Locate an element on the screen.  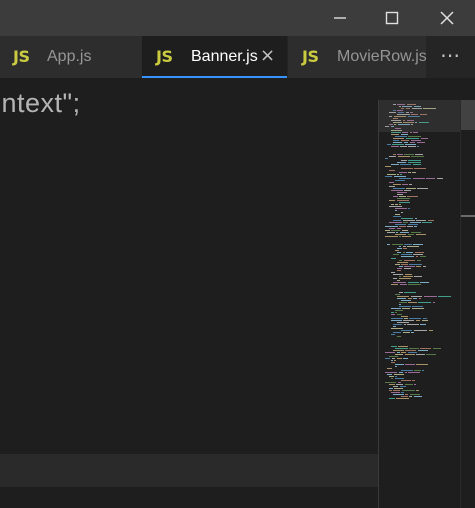
minimize-button is located at coordinates (340, 18).